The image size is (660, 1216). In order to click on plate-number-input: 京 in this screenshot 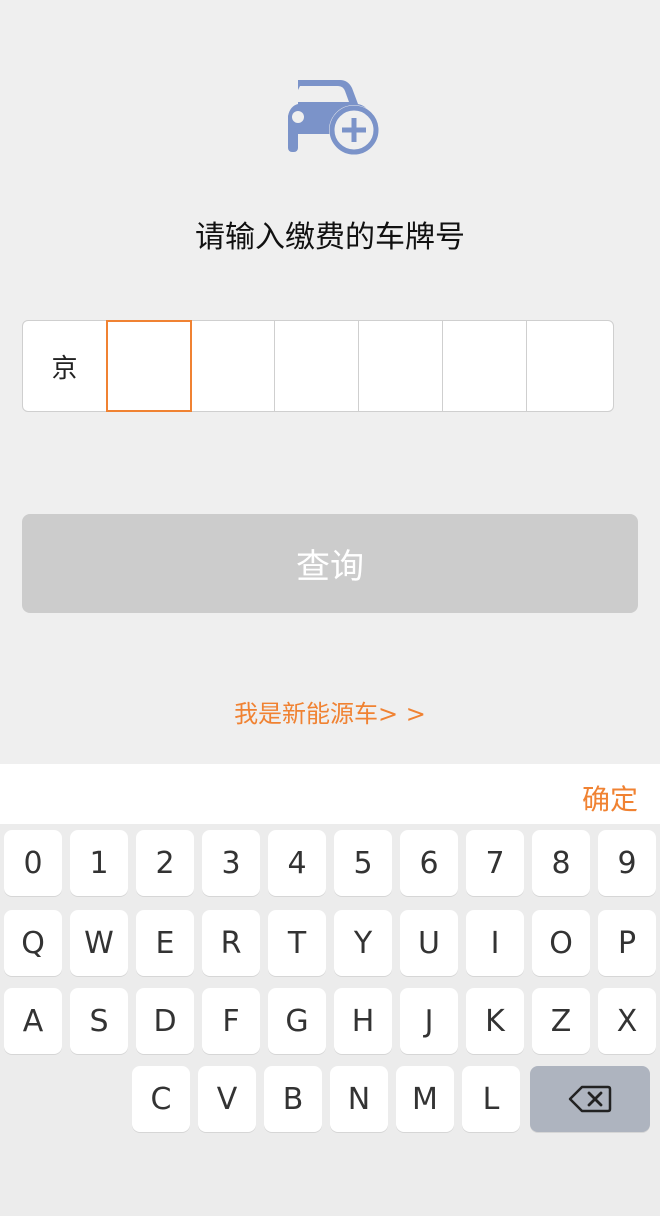, I will do `click(318, 366)`.